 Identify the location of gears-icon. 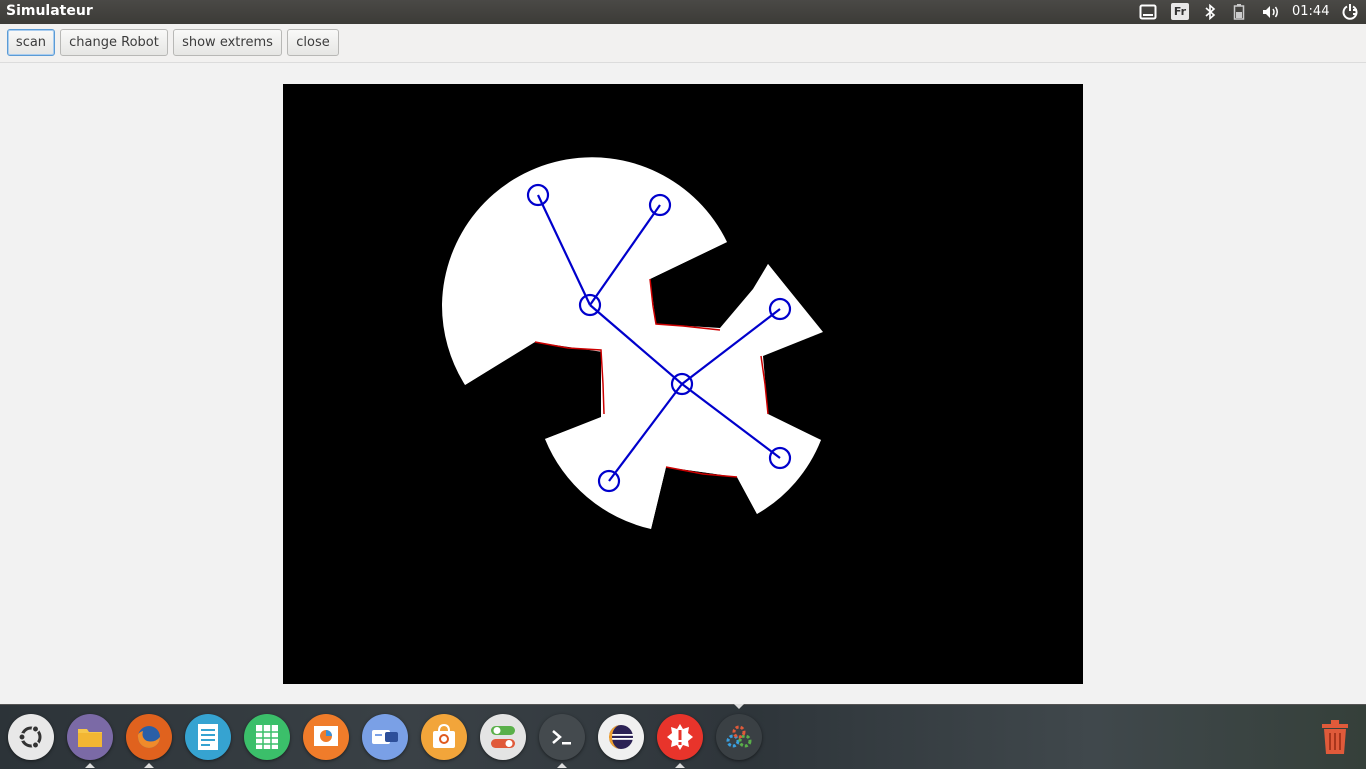
(739, 737).